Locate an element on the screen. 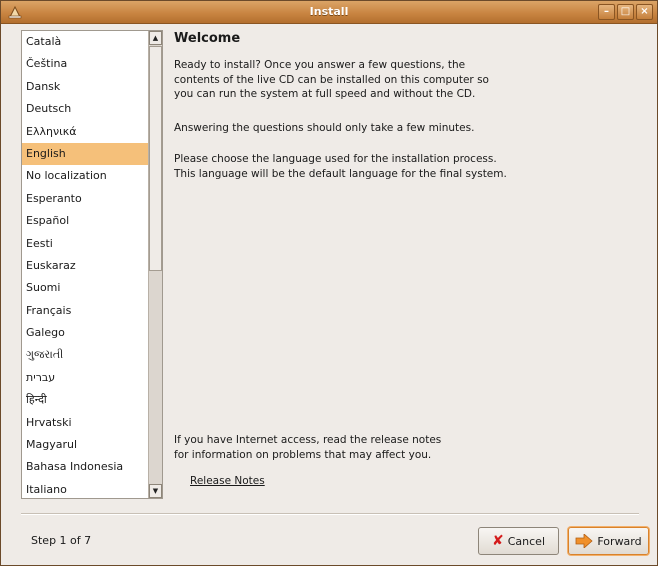  scroll-up-button: ▲ is located at coordinates (155, 38).